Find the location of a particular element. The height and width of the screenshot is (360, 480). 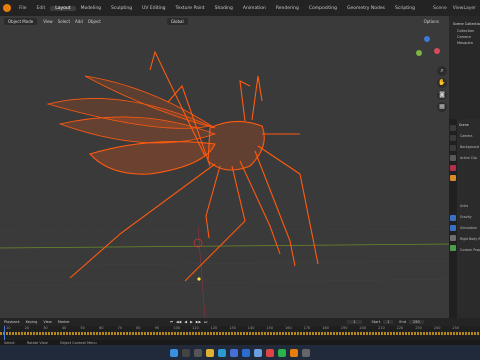

orientation-dropdown: Global is located at coordinates (177, 21).